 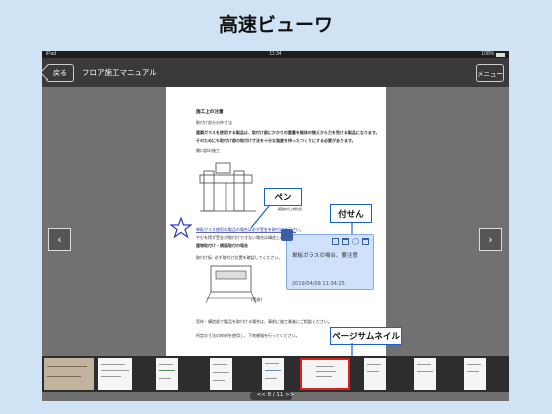 I want to click on back-button-label: 戻る, so click(x=60, y=73).